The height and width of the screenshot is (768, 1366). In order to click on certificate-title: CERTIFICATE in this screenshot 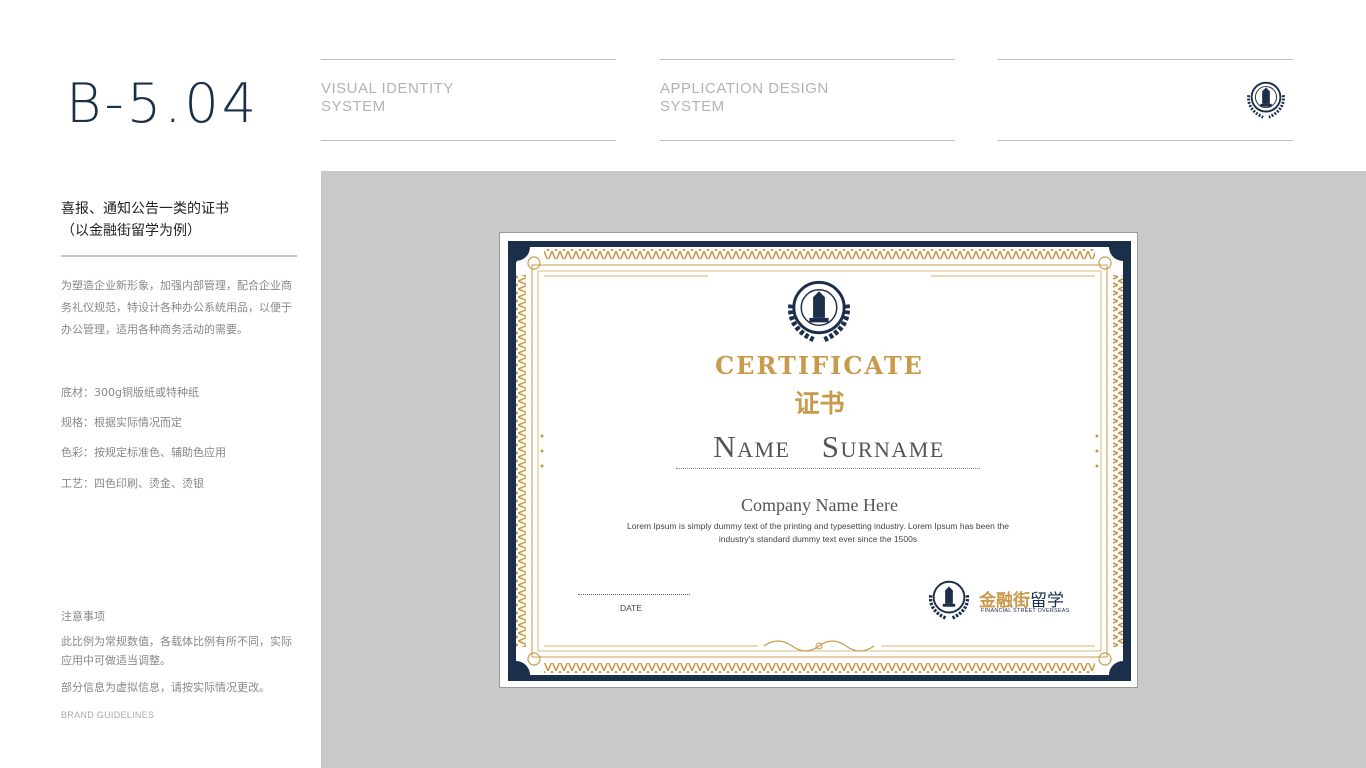, I will do `click(819, 365)`.